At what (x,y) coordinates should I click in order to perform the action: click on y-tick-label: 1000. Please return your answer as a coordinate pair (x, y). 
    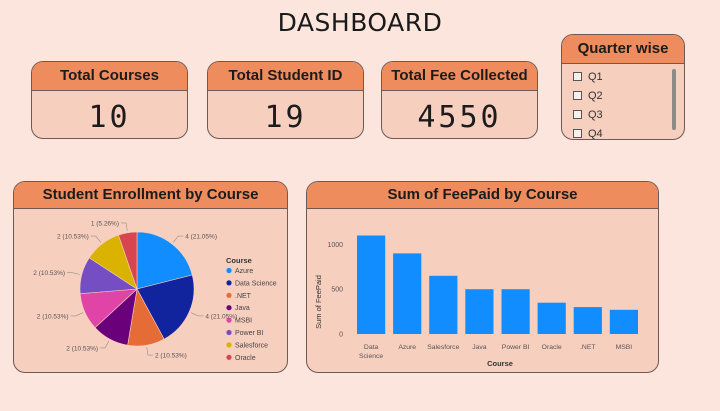
    Looking at the image, I should click on (335, 245).